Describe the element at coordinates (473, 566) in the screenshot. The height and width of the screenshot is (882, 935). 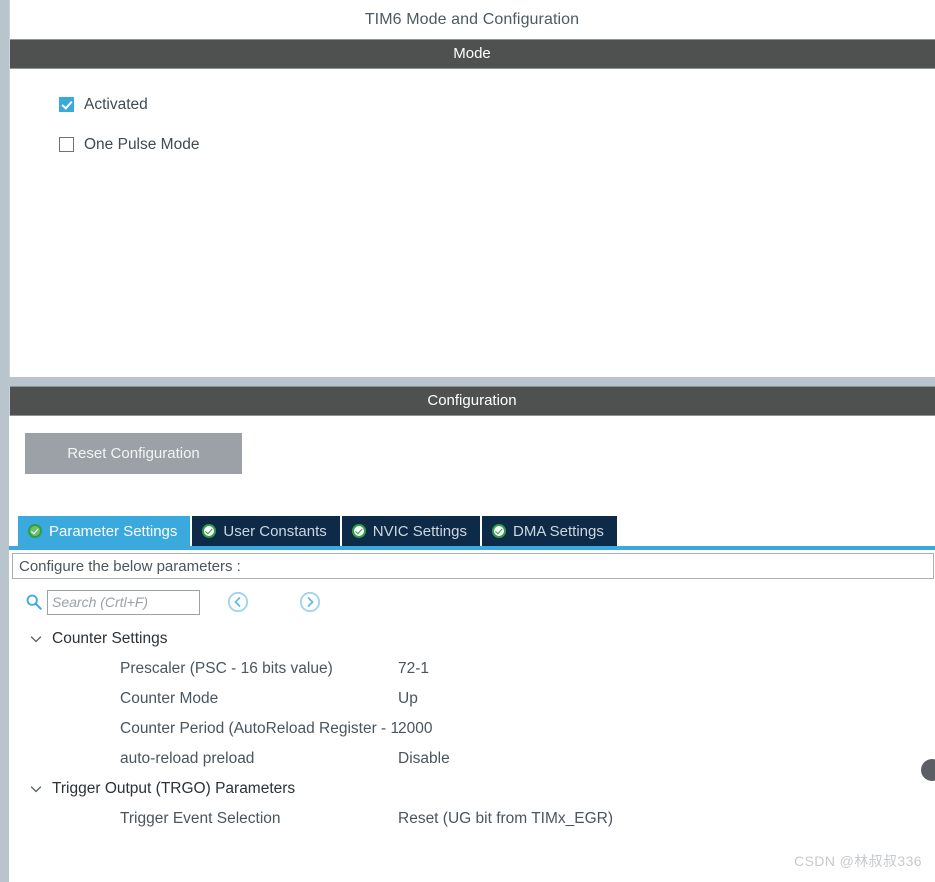
I see `configure-parameters-label: Configure the below parameters :` at that location.